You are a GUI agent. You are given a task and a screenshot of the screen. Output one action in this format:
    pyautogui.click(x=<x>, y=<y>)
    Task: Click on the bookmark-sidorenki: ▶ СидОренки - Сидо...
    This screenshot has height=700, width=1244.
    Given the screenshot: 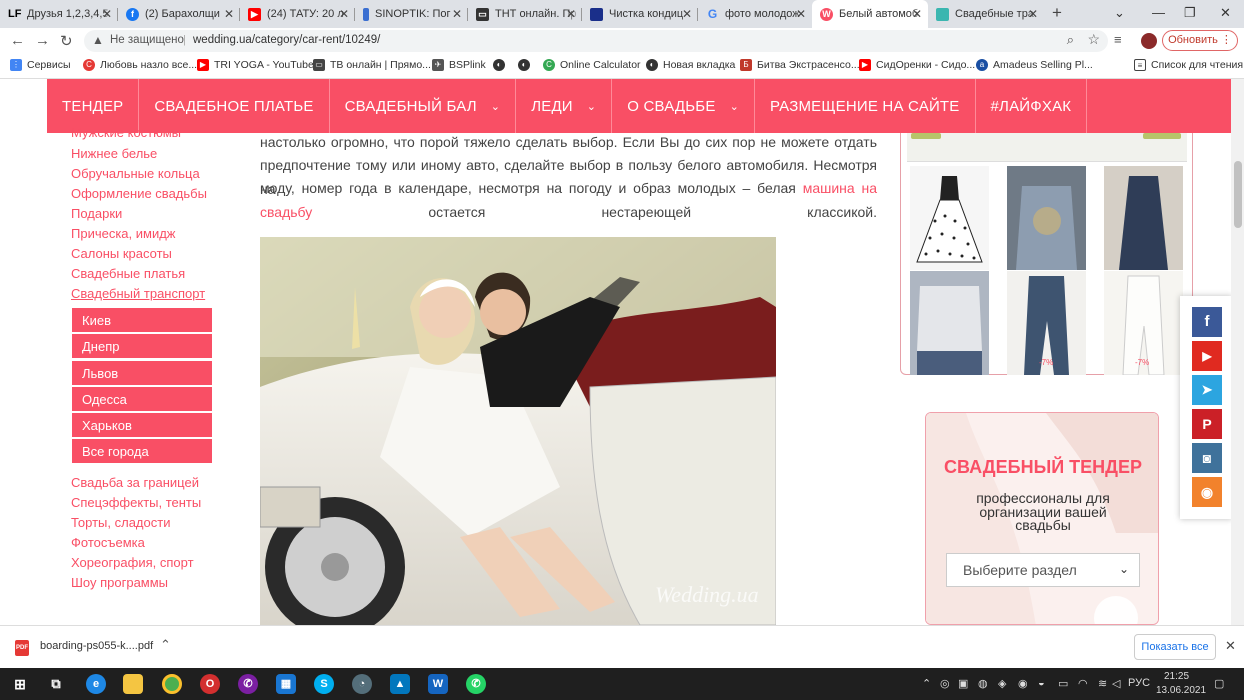 What is the action you would take?
    pyautogui.click(x=917, y=65)
    